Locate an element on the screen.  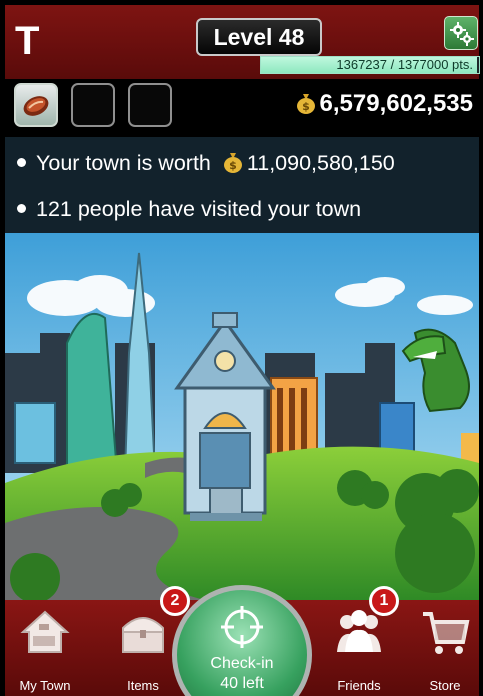
money-amount: 6,579,602,535 is located at coordinates (396, 103).